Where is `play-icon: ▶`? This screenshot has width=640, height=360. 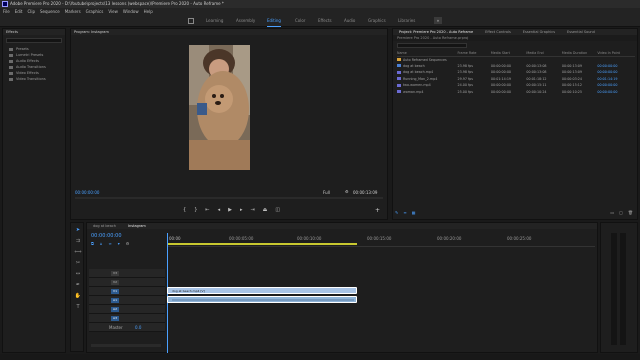
play-icon: ▶ is located at coordinates (230, 210).